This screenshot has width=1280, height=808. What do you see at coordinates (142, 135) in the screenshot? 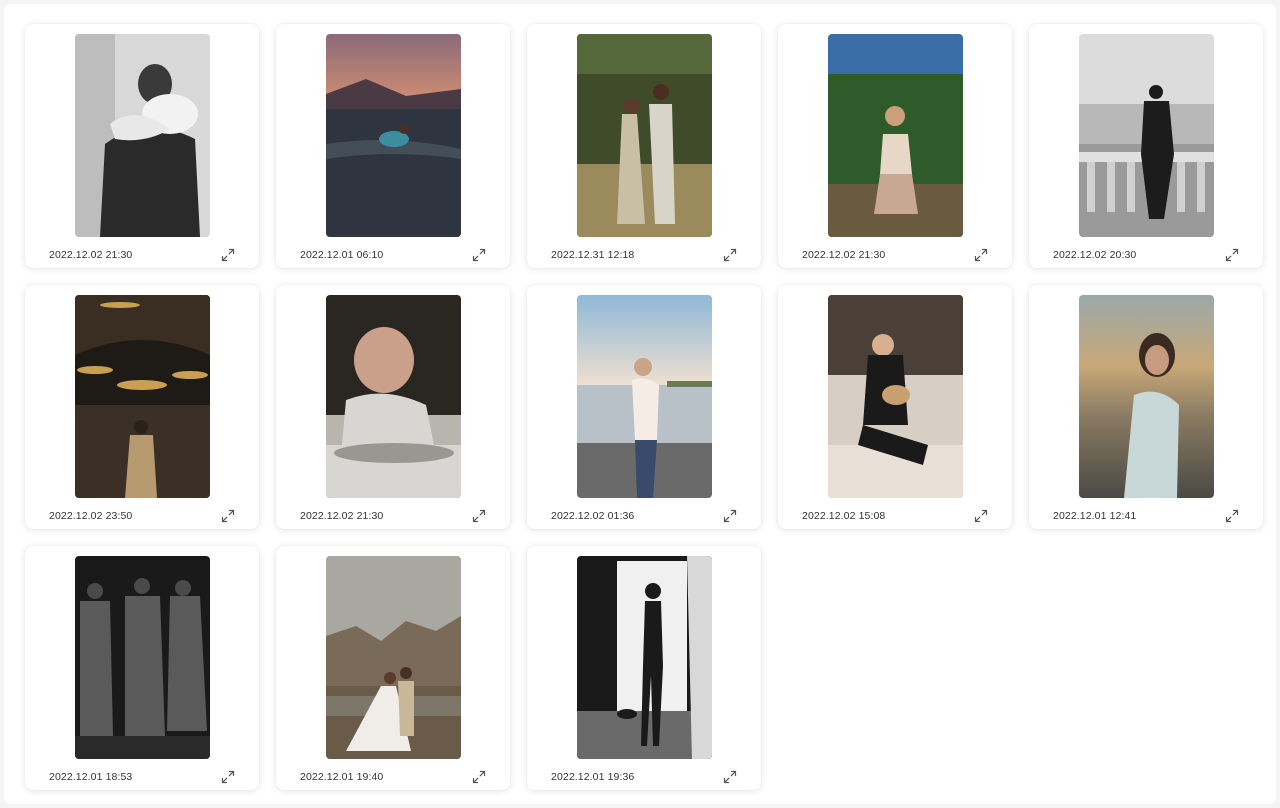
I see `photo-thumbnail-couple-embrace-bw` at bounding box center [142, 135].